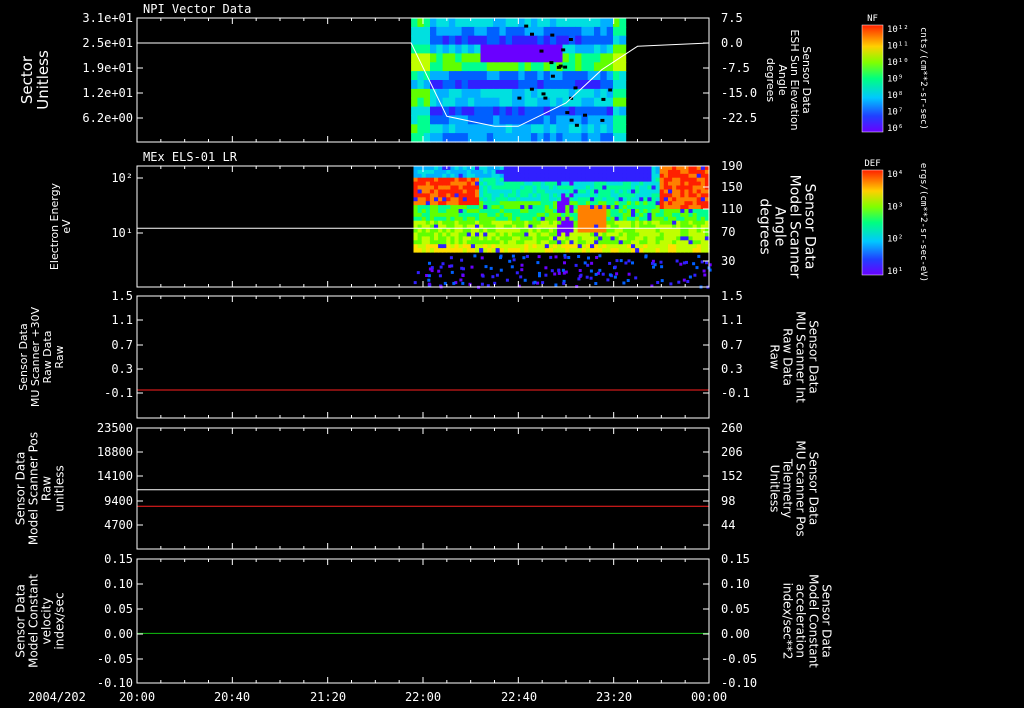  I want to click on nf-colorbar, so click(872, 78).